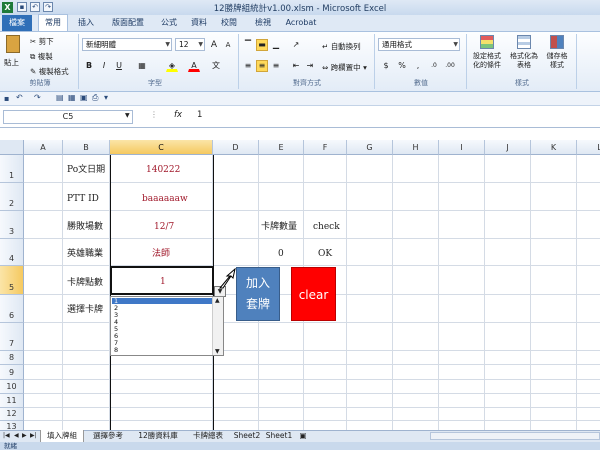  I want to click on row-header-8: 8, so click(12, 358).